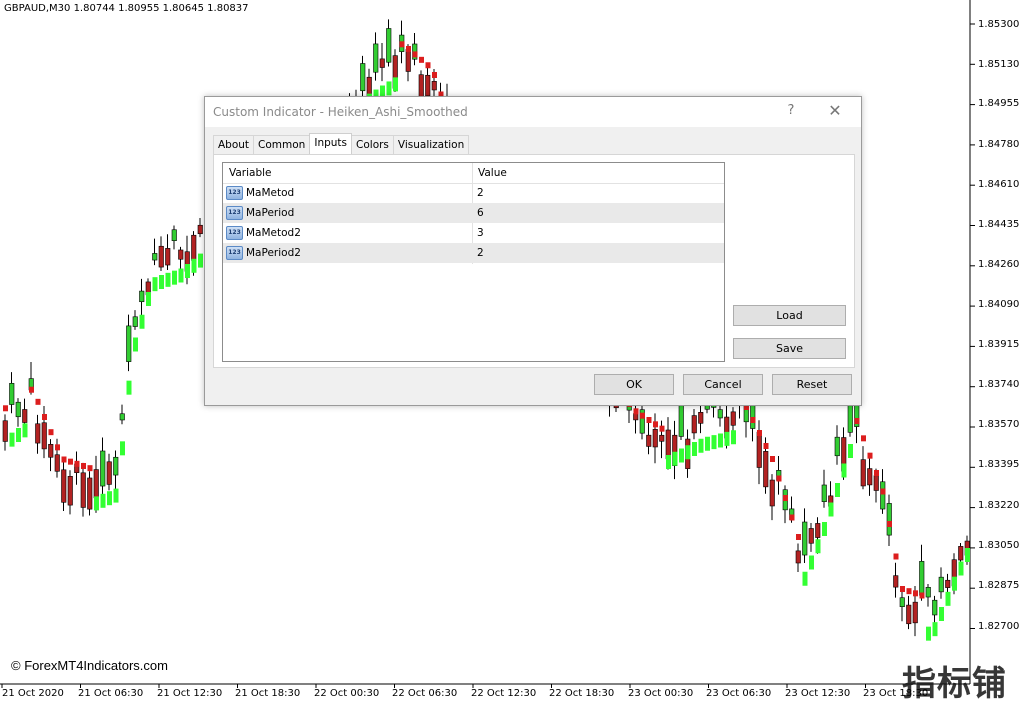  I want to click on variable-value: 6, so click(480, 213).